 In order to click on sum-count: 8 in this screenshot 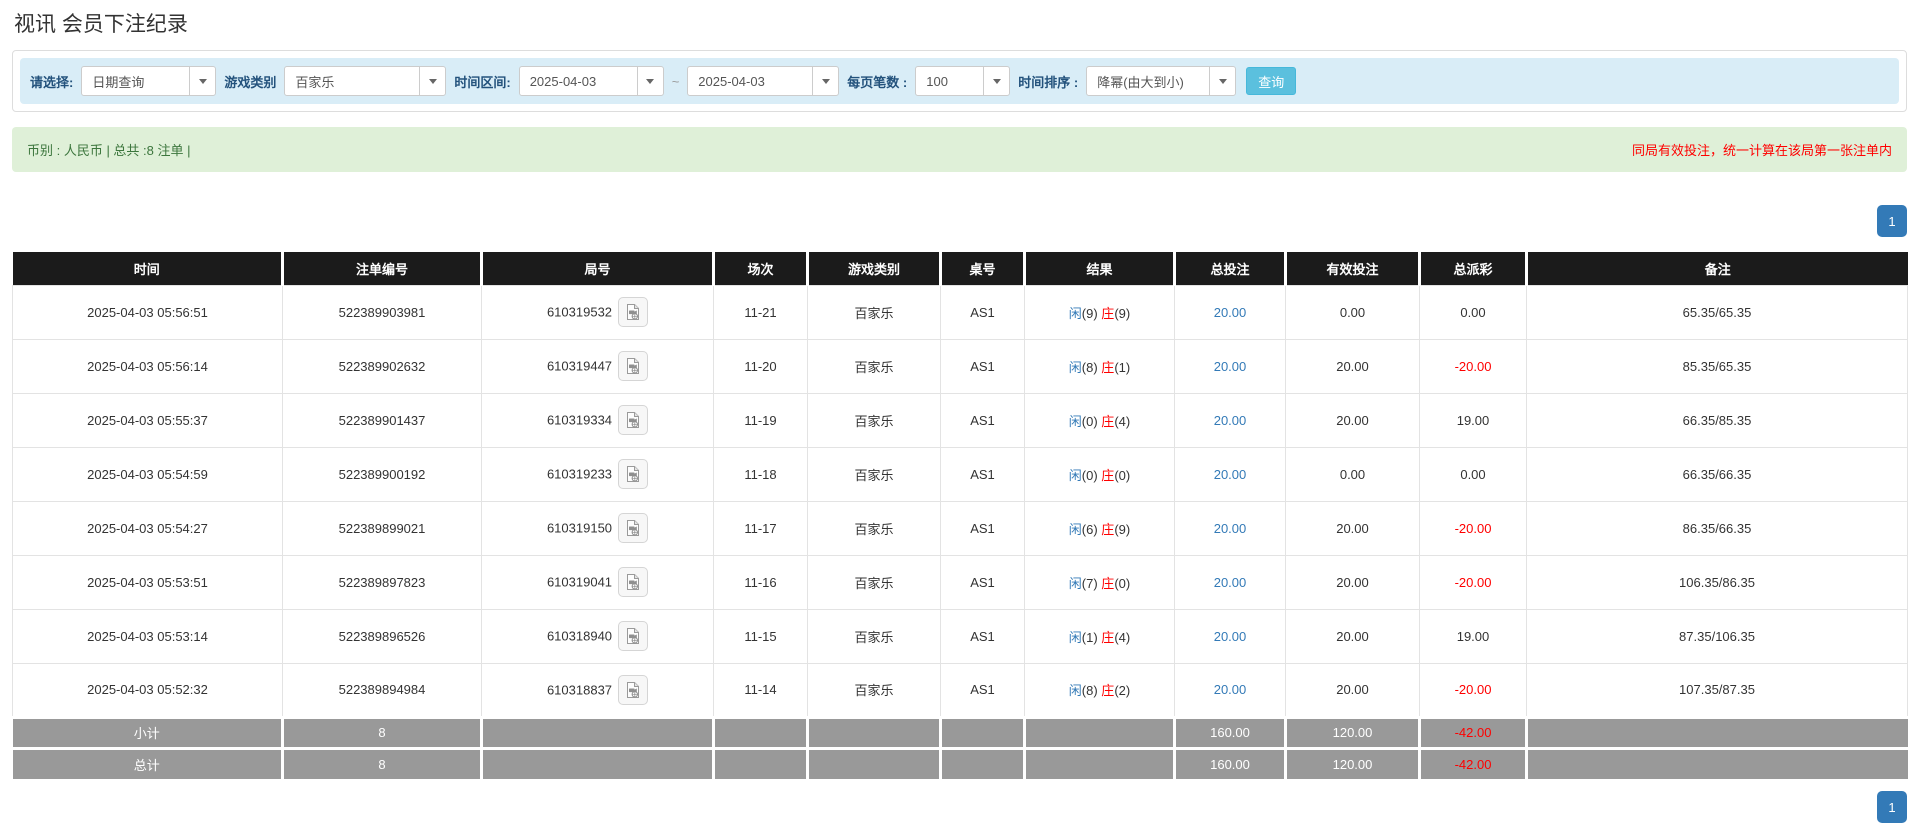, I will do `click(381, 762)`.